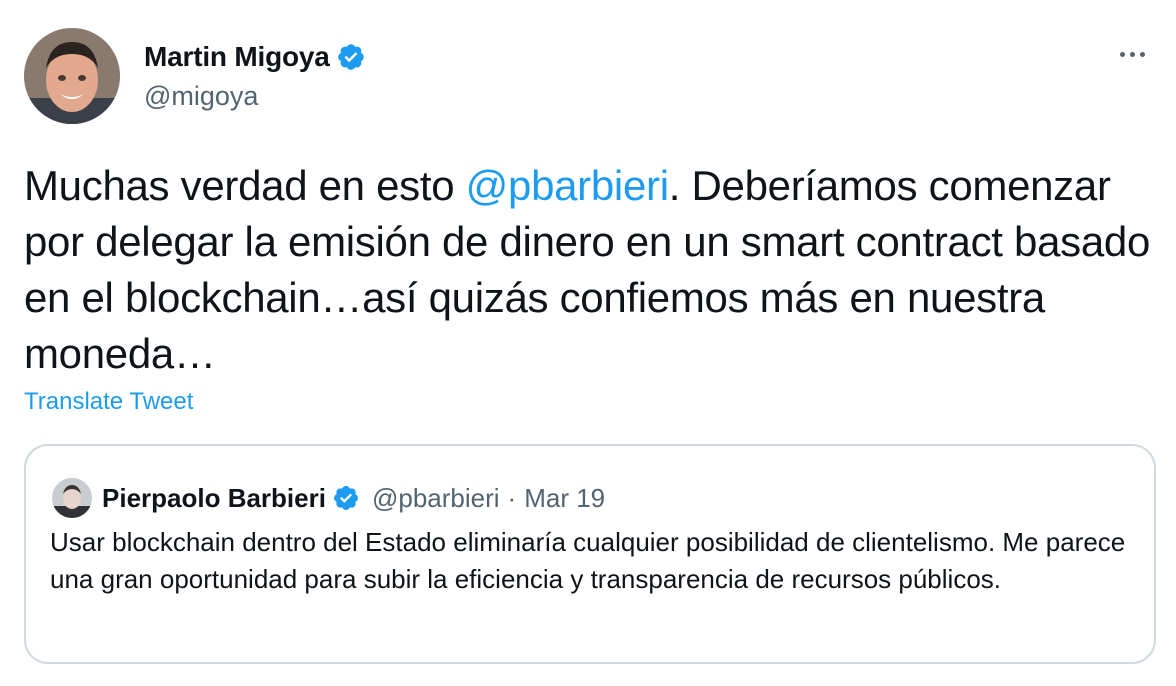  What do you see at coordinates (567, 185) in the screenshot?
I see `mention-link: @pbarbieri` at bounding box center [567, 185].